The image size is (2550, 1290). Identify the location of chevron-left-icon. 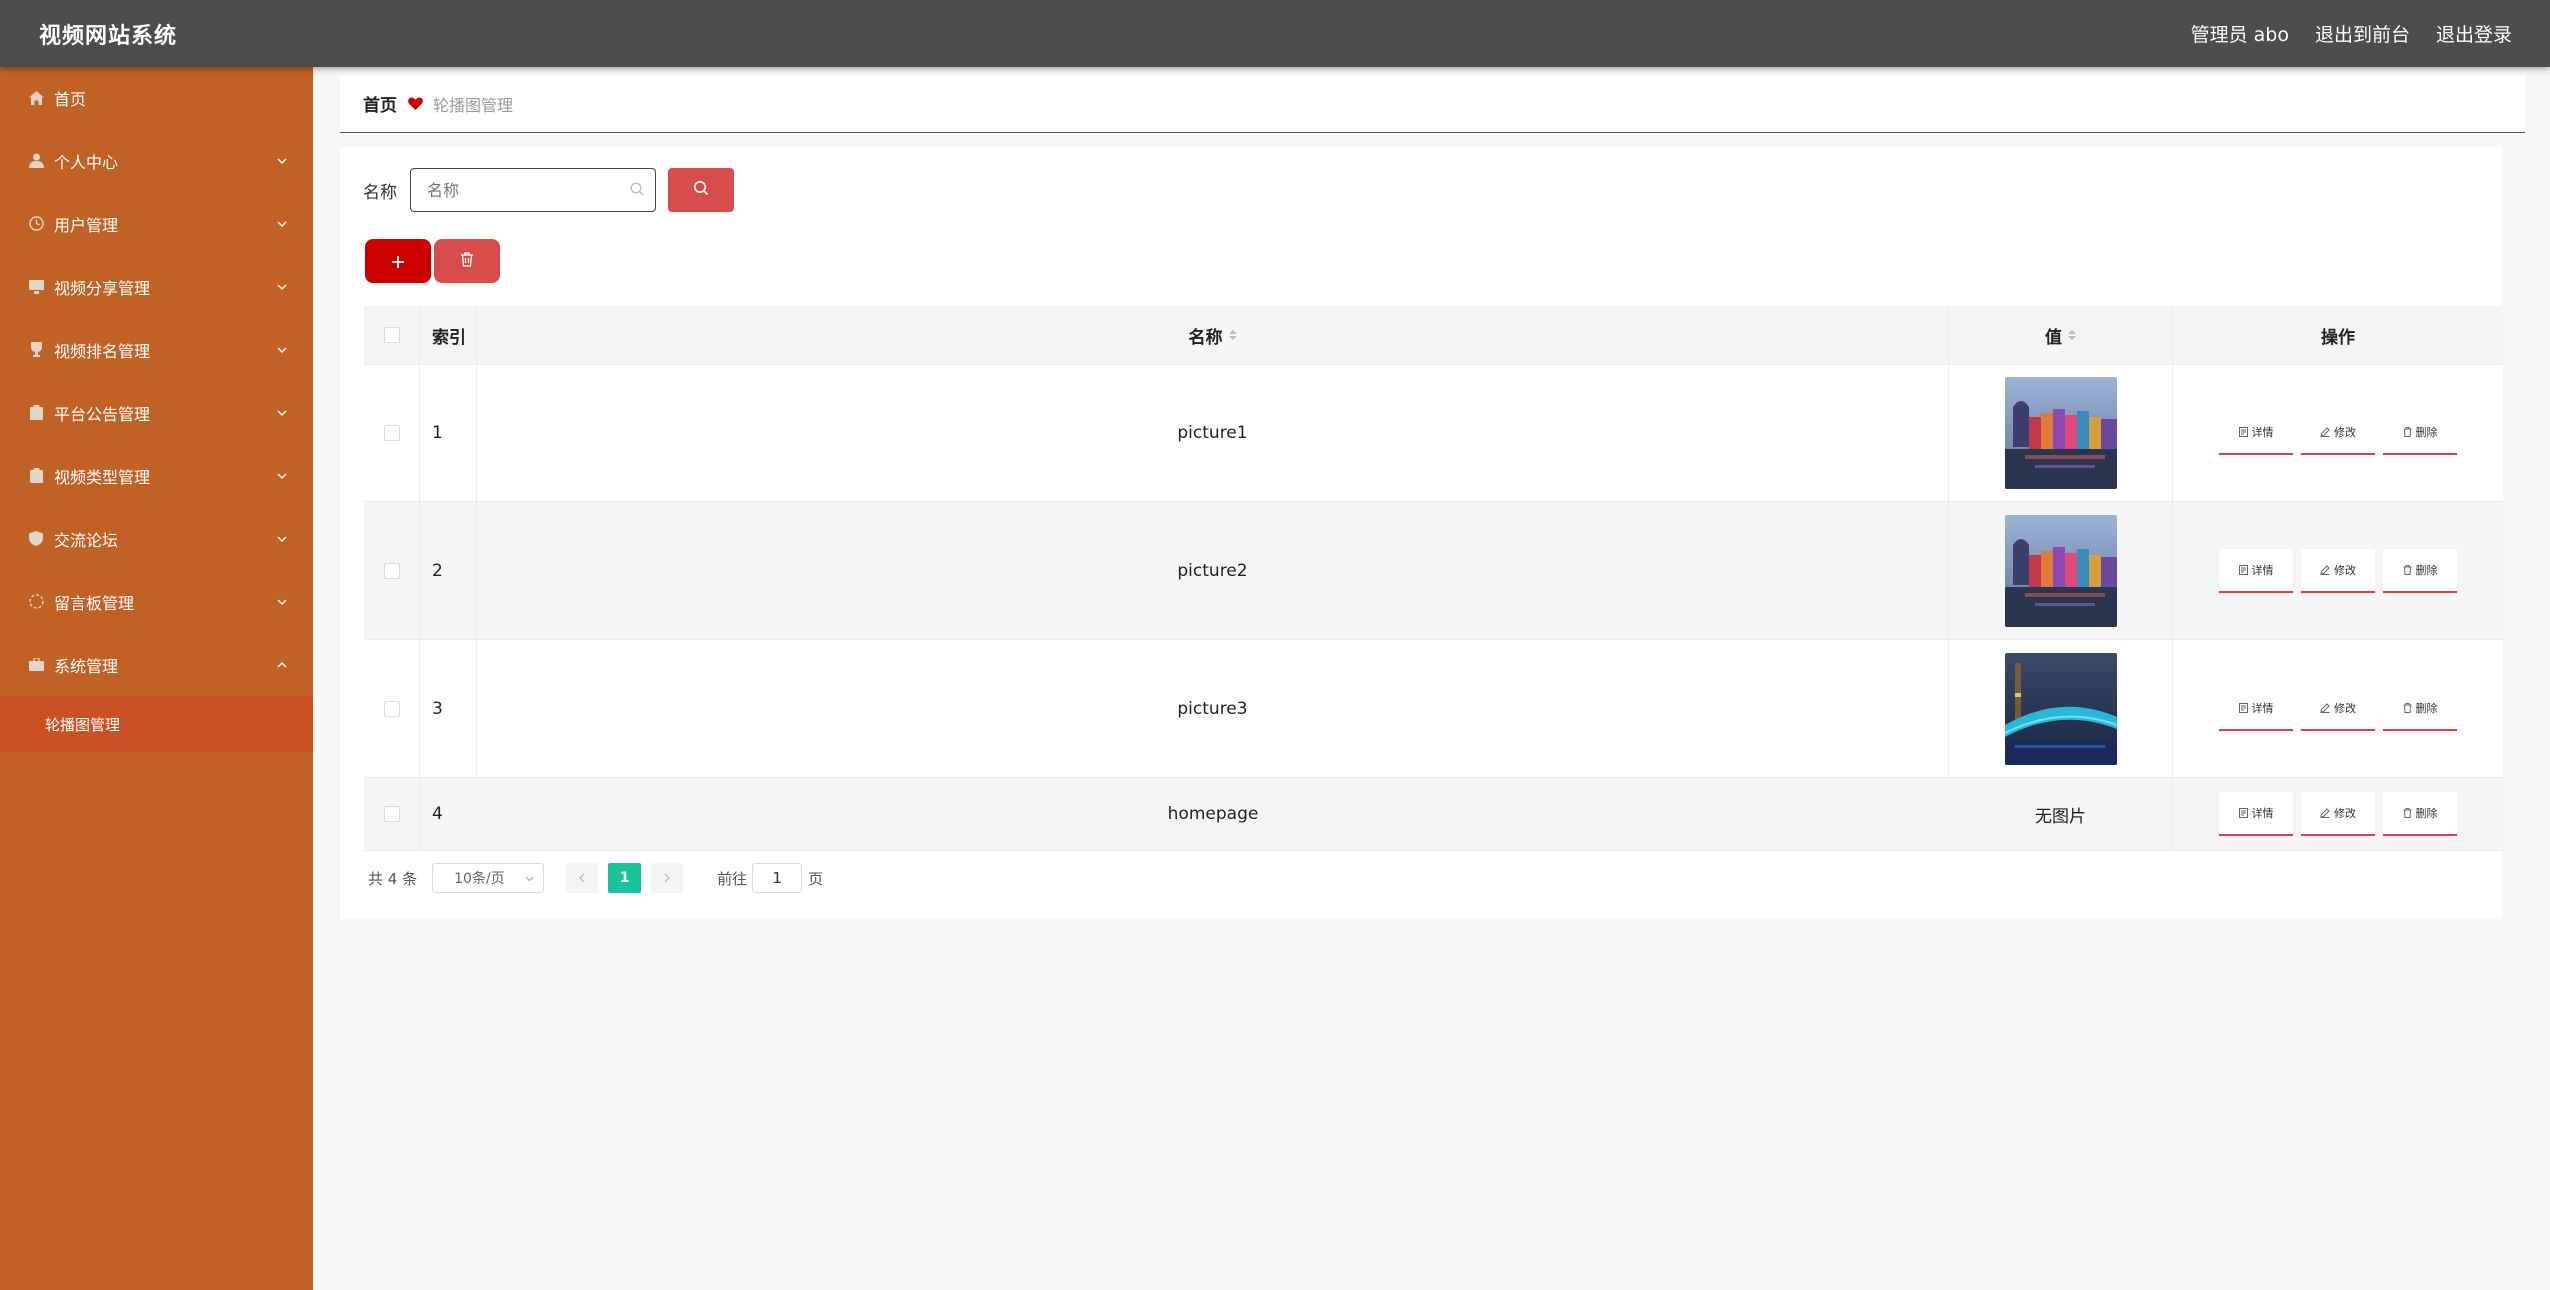
(582, 878).